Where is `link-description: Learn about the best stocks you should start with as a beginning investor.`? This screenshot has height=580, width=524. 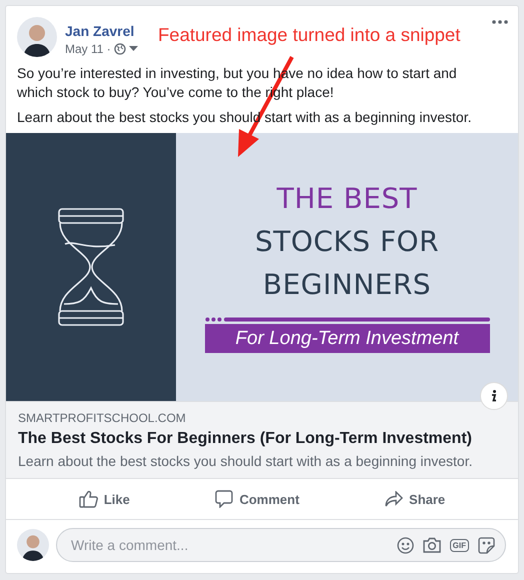
link-description: Learn about the best stocks you should start with as a beginning investor. is located at coordinates (246, 461).